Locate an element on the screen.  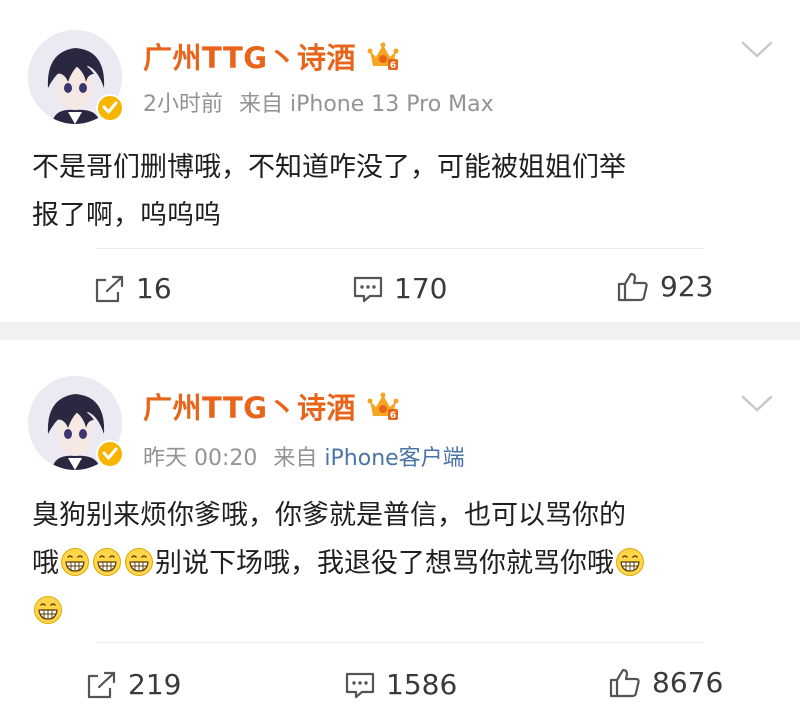
comment-button: 1586 is located at coordinates (400, 684).